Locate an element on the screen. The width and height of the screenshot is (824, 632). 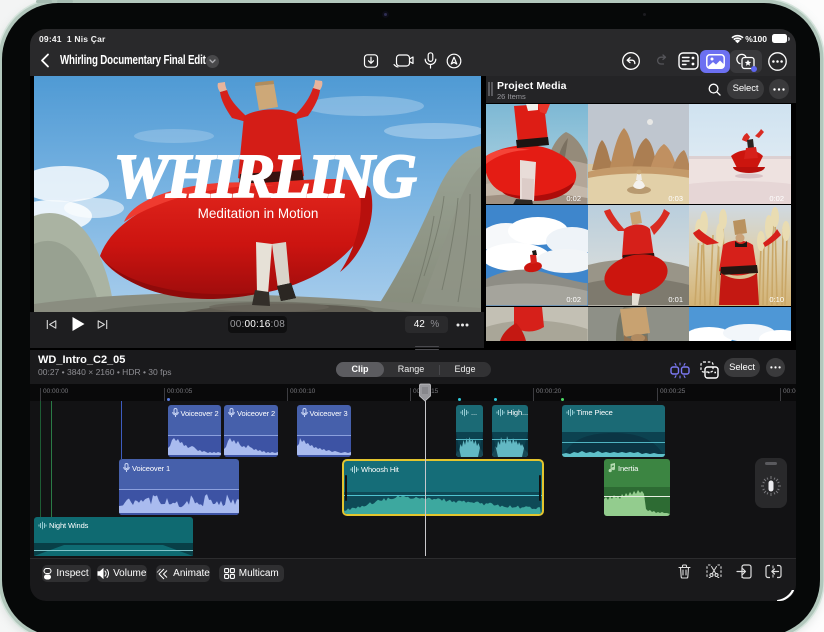
svg-text: 0:10 is located at coordinates (777, 299).